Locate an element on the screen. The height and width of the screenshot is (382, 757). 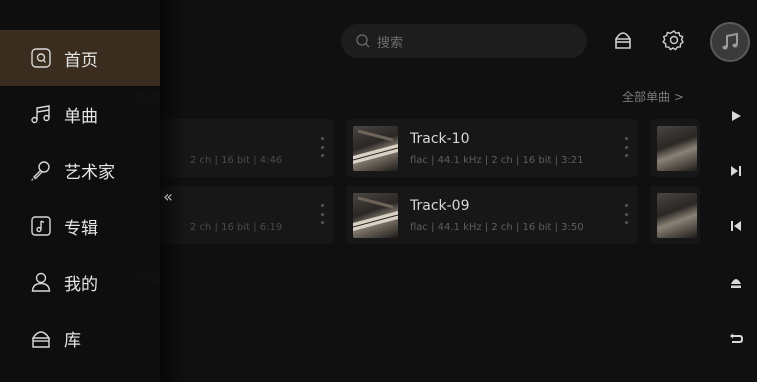
nav-label: 库 is located at coordinates (72, 340).